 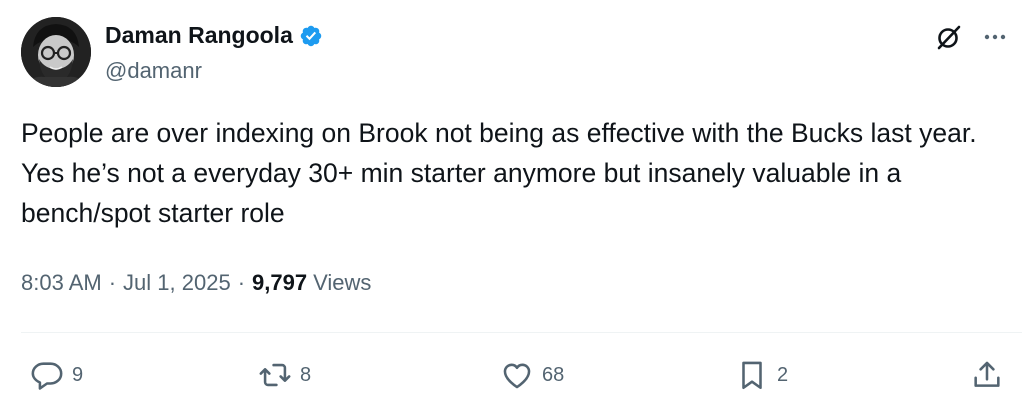 What do you see at coordinates (521, 332) in the screenshot?
I see `divider` at bounding box center [521, 332].